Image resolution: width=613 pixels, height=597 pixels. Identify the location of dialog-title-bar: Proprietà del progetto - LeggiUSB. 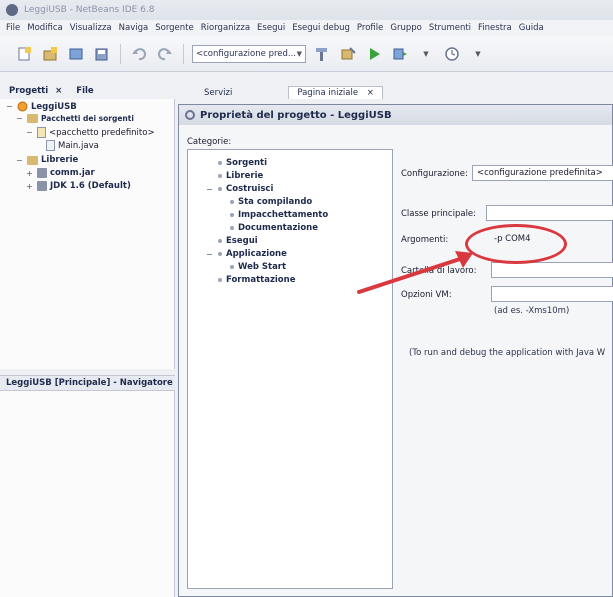
(395, 115).